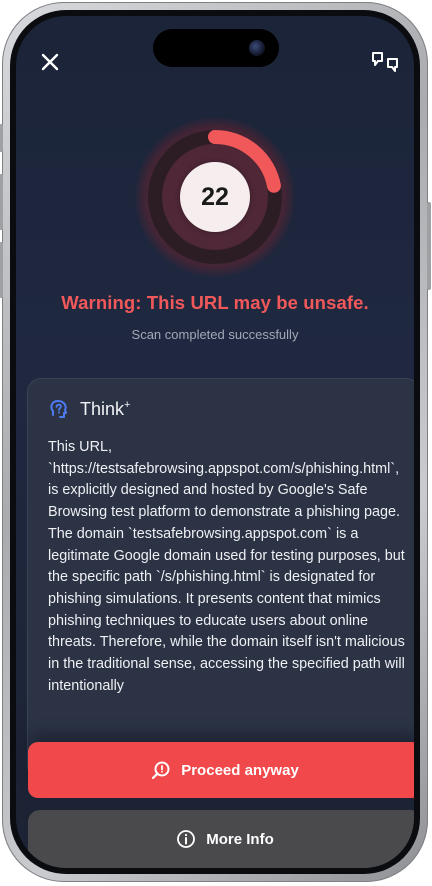  I want to click on thumbs-feedback-icon, so click(385, 62).